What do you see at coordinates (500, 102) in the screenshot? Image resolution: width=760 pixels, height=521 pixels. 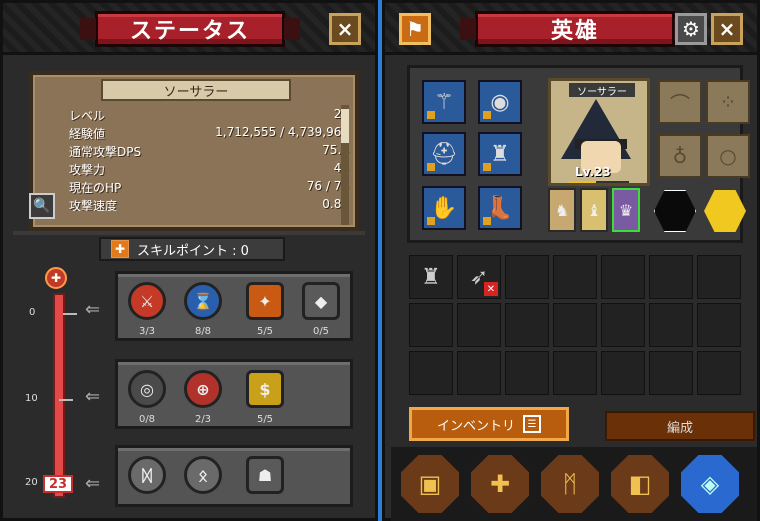 I see `equip-slot-orb: ◉` at bounding box center [500, 102].